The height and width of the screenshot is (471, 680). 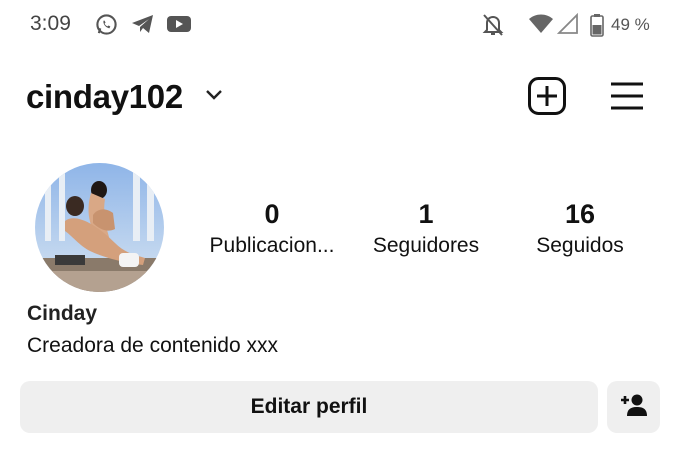 I want to click on add-person-icon, so click(x=634, y=407).